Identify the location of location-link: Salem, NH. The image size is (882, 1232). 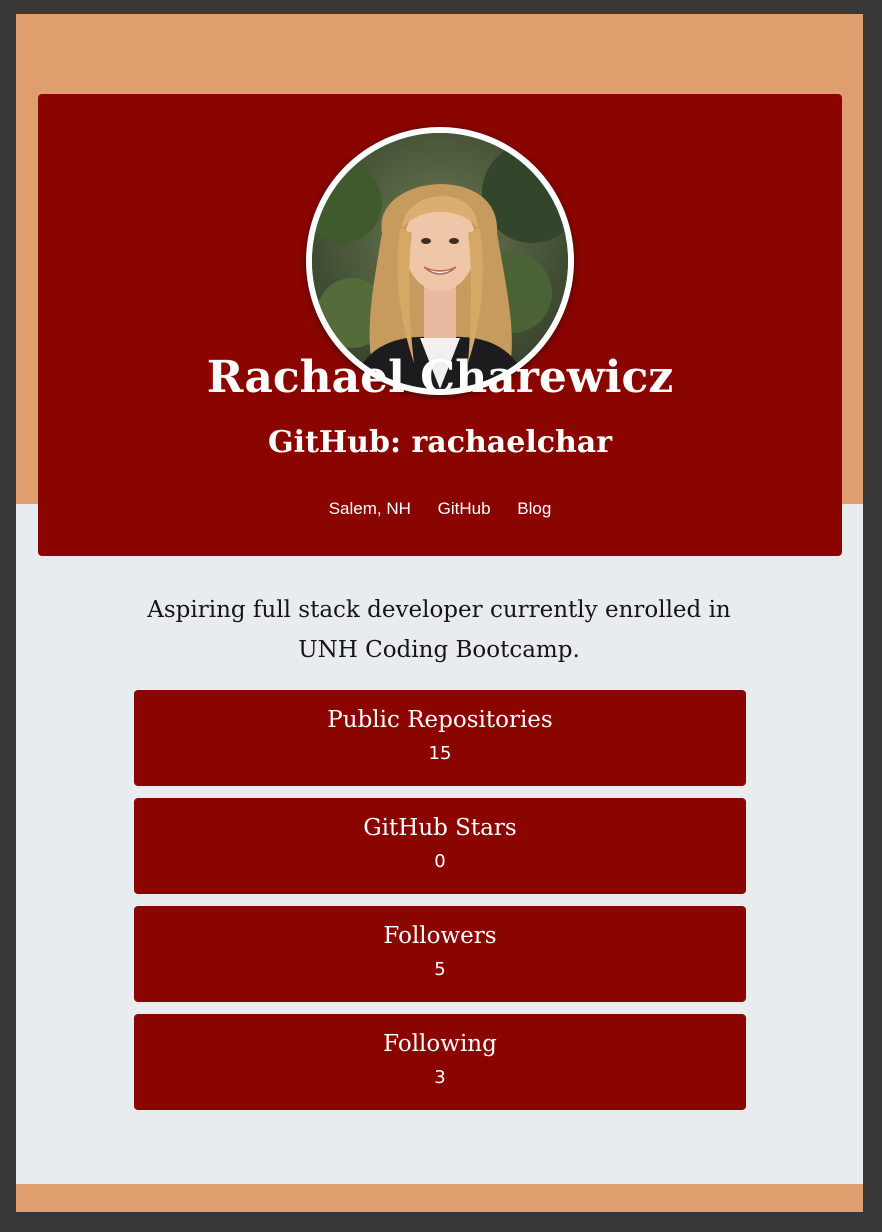
(370, 509).